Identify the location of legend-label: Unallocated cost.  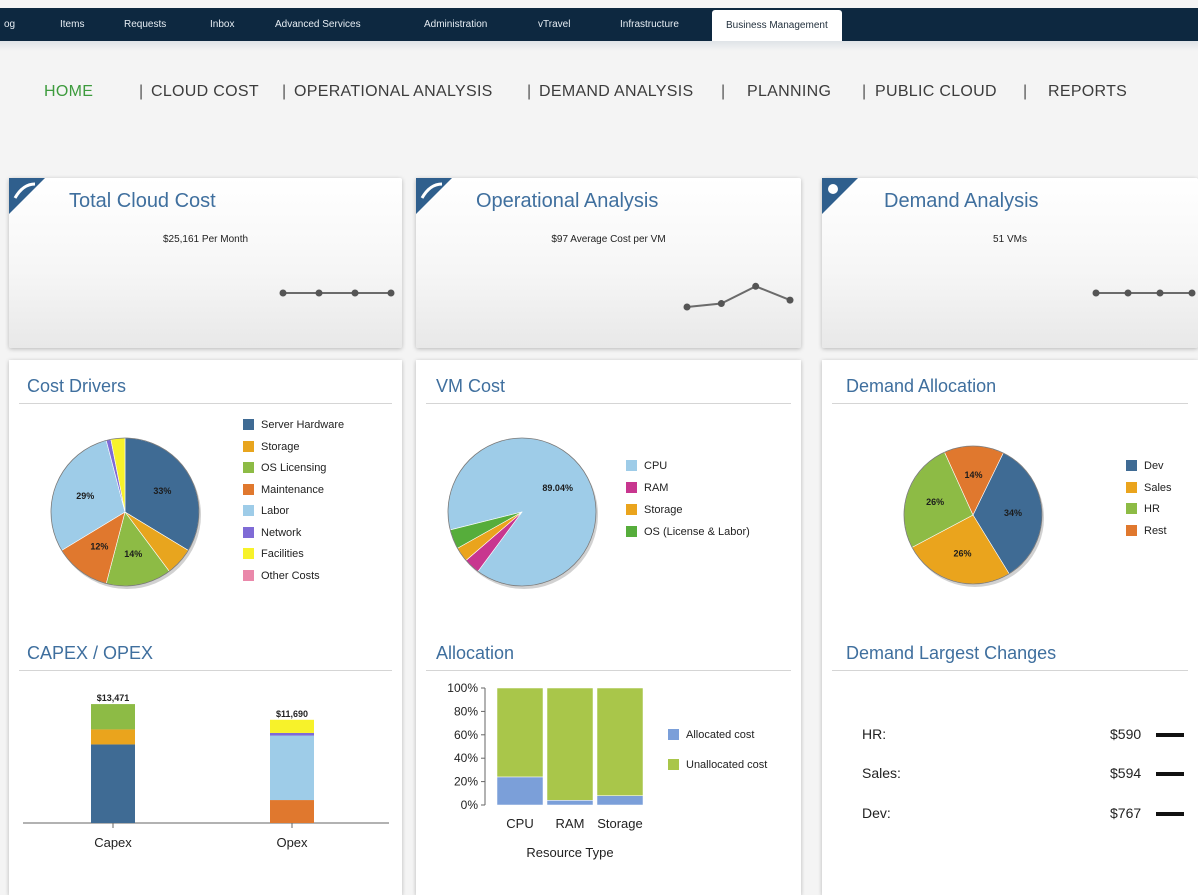
(727, 765).